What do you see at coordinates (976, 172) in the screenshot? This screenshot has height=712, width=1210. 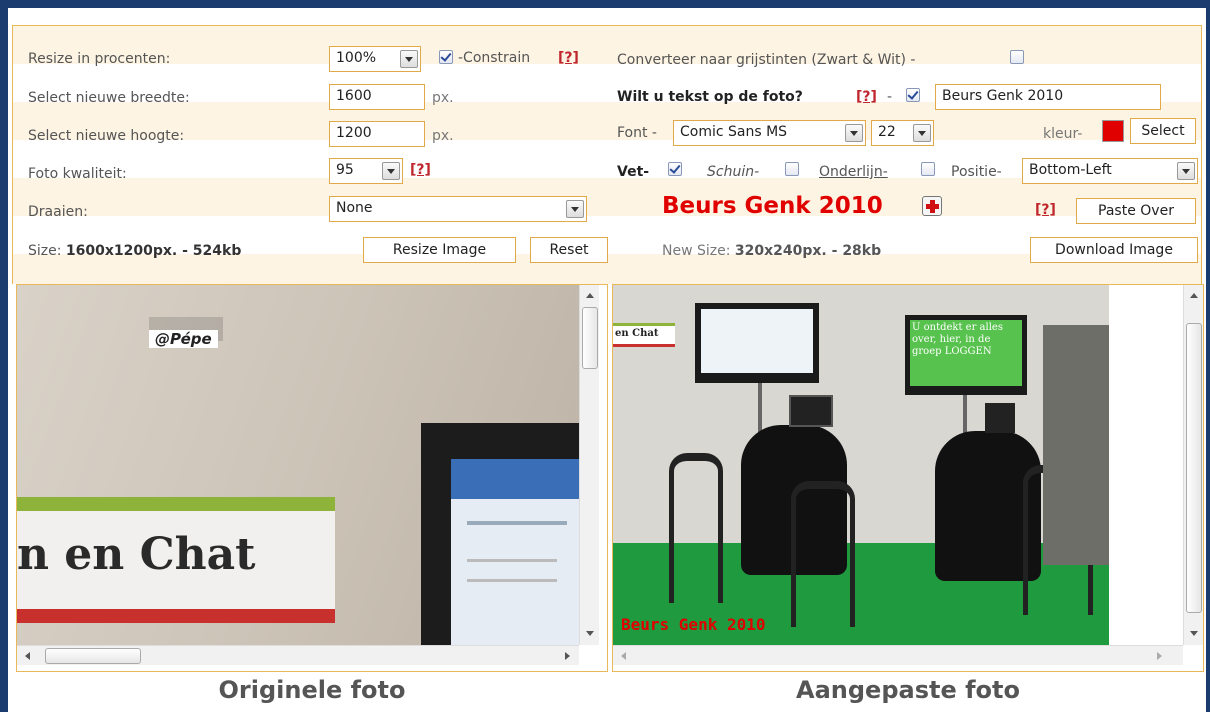 I see `position-label: Positie-` at bounding box center [976, 172].